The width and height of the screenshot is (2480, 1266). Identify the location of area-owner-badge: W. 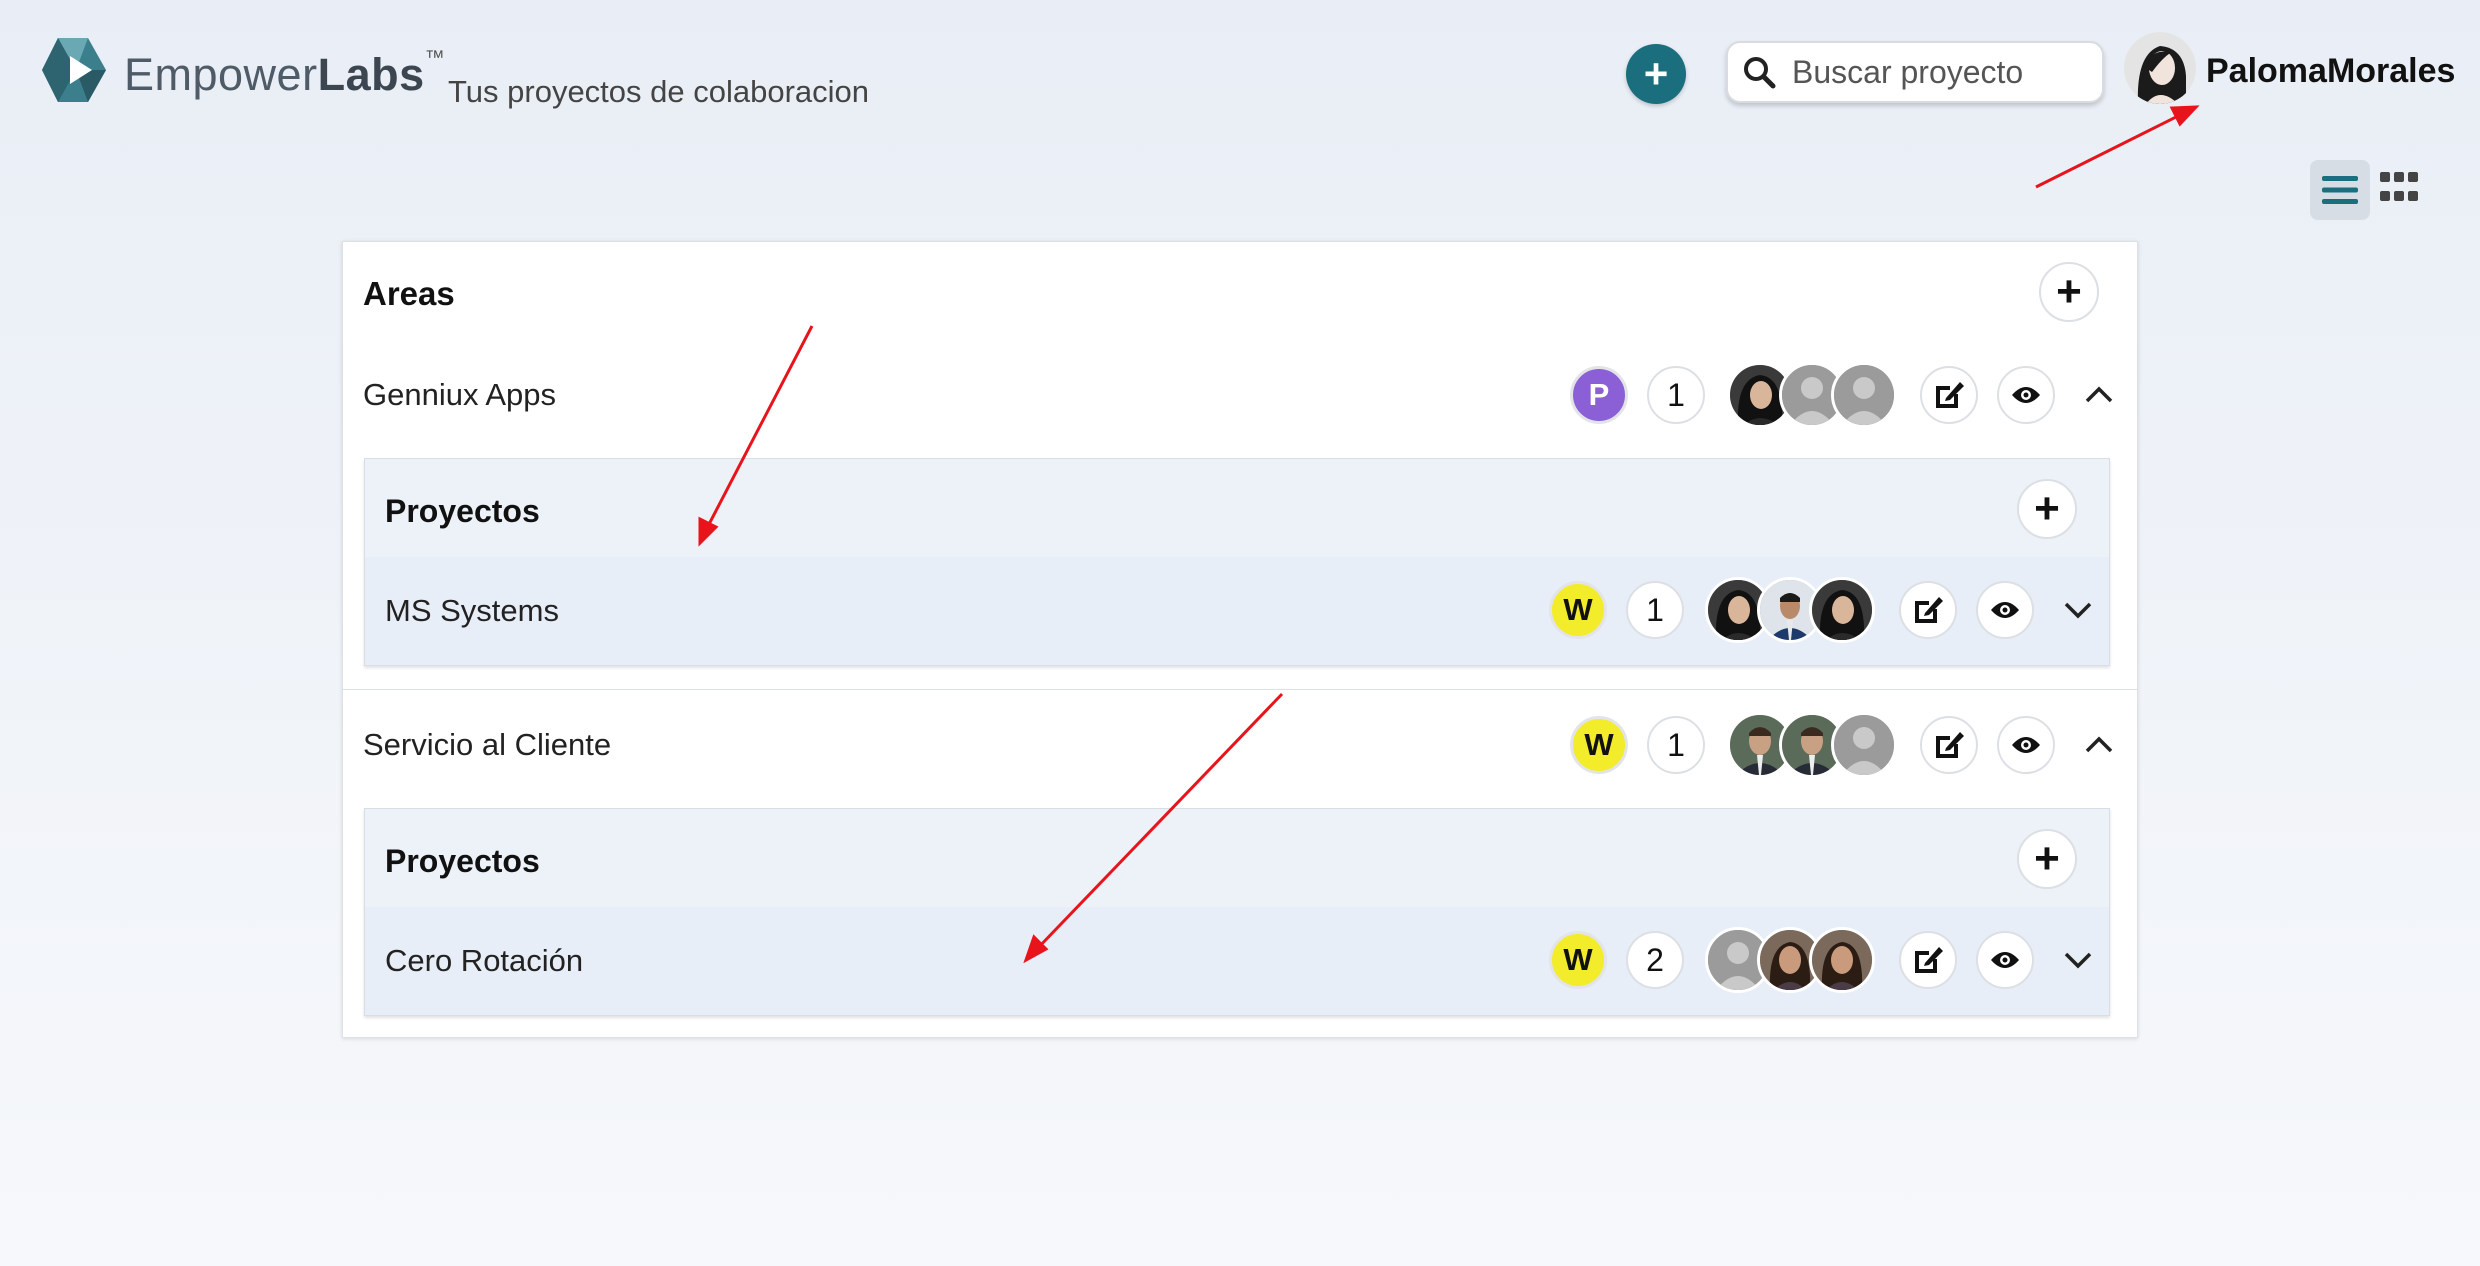
(1599, 745).